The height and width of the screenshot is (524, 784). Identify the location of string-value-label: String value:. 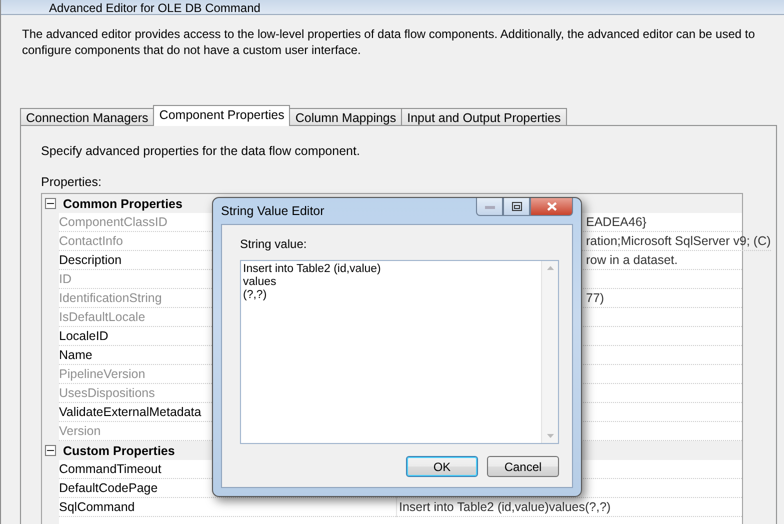
(274, 244).